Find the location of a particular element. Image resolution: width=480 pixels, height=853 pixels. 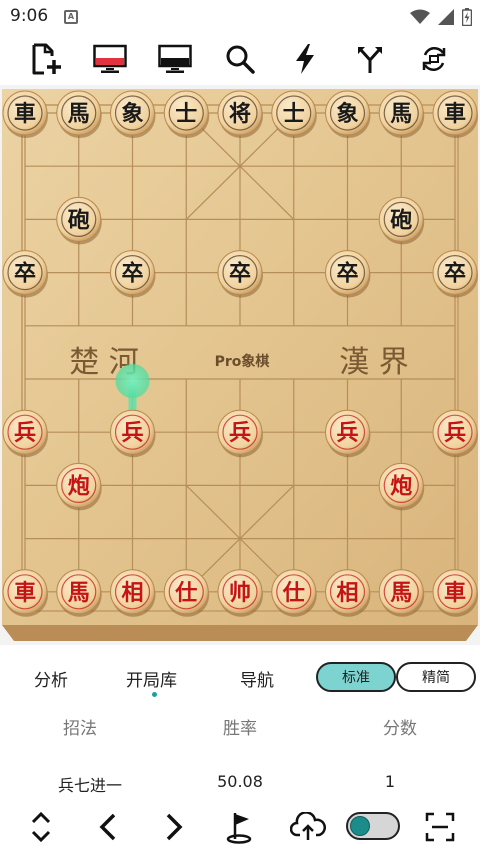

next-move-button is located at coordinates (174, 827).